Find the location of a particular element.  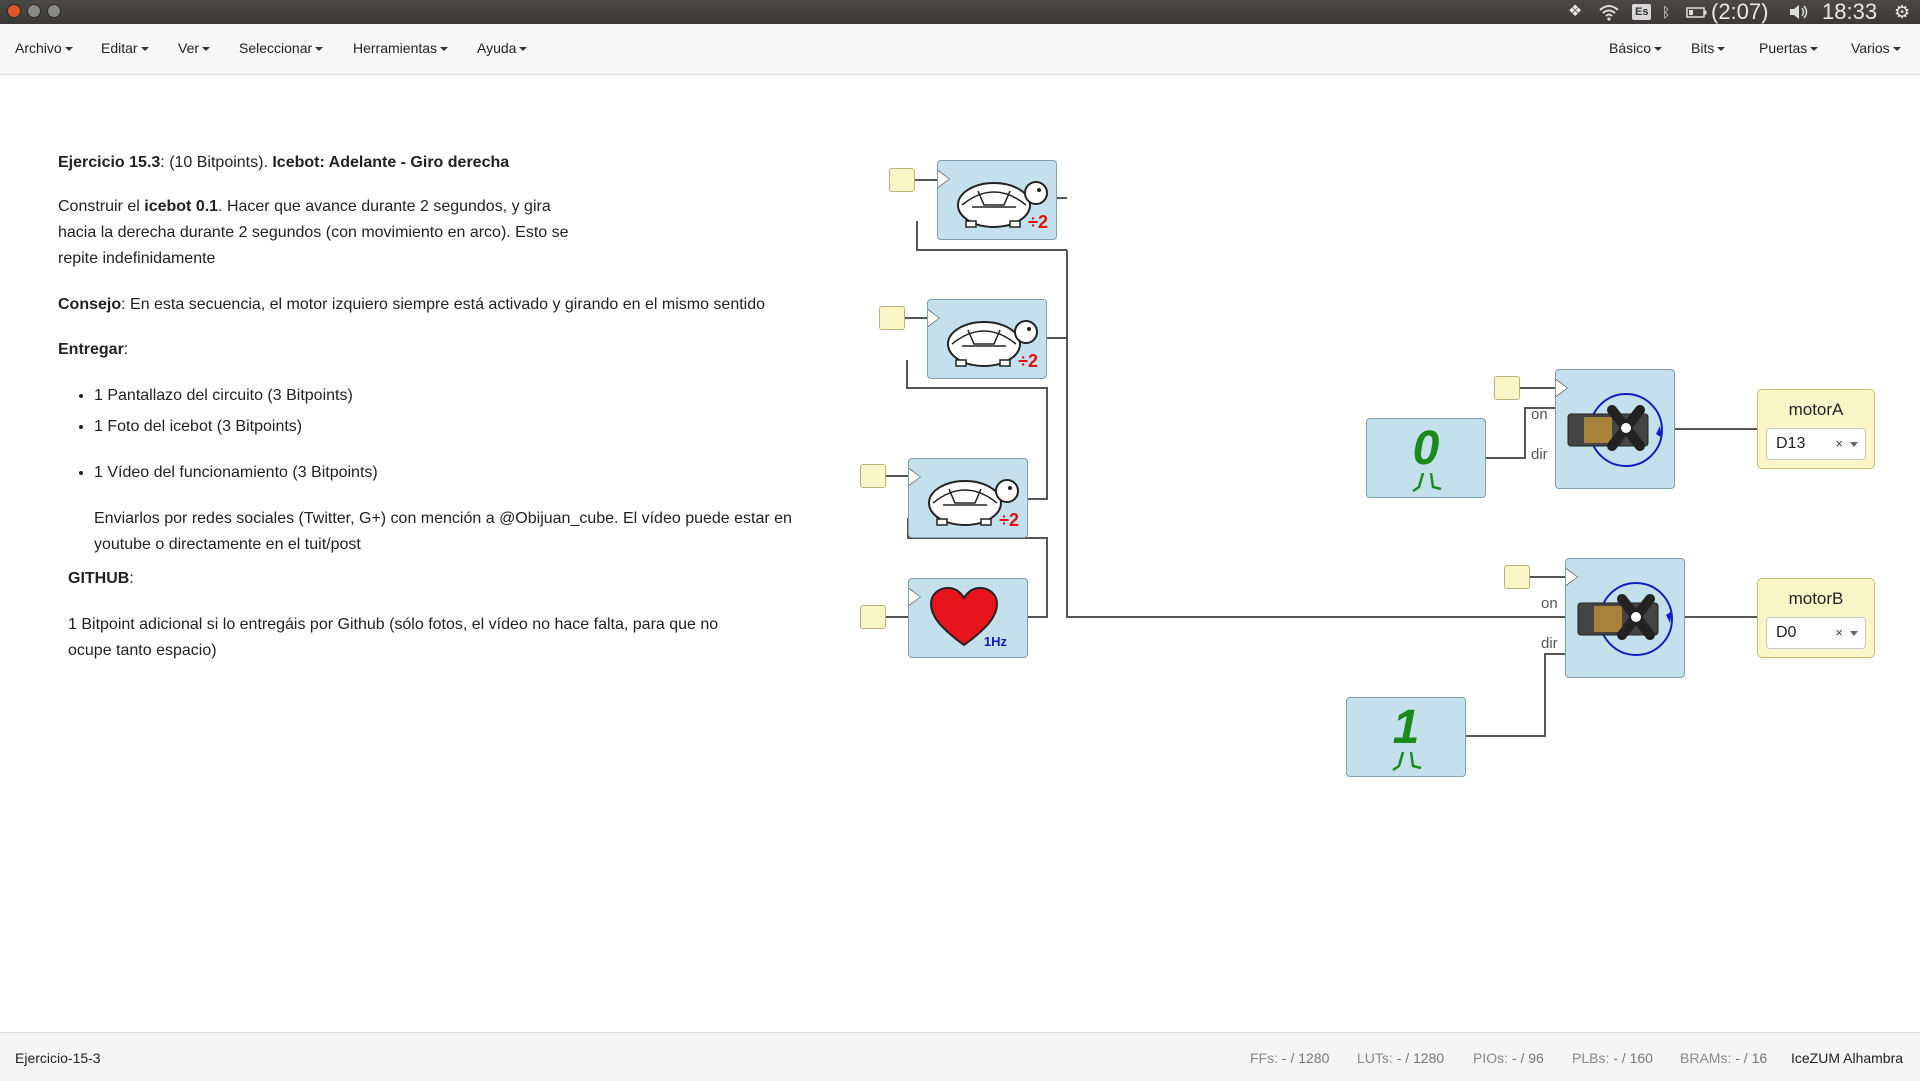

constant-value: 1 is located at coordinates (1406, 727).